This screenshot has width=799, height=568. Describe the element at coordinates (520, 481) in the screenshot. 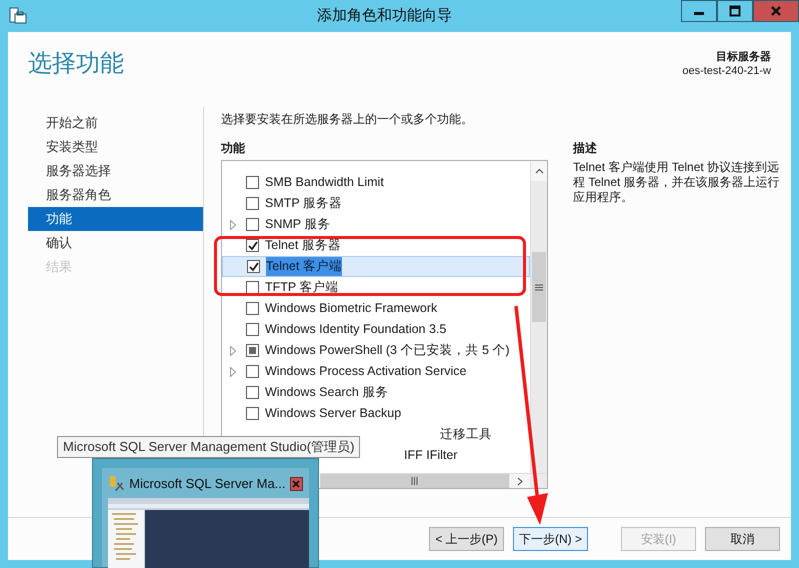

I see `scroll-right-icon` at that location.